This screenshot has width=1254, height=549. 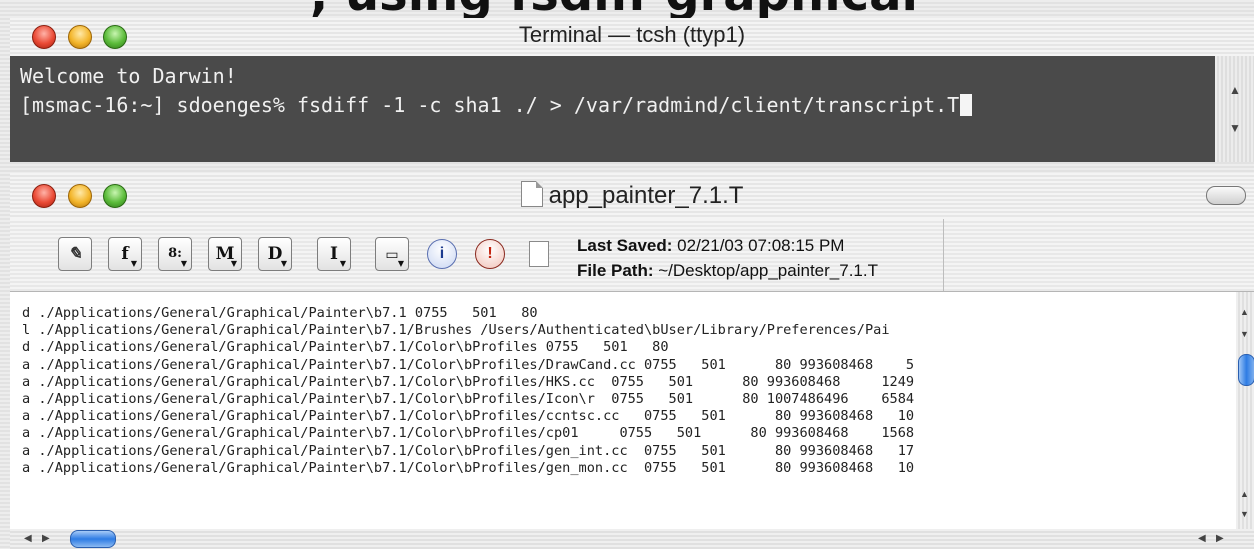 I want to click on f-menu-button: f ▼, so click(x=125, y=254).